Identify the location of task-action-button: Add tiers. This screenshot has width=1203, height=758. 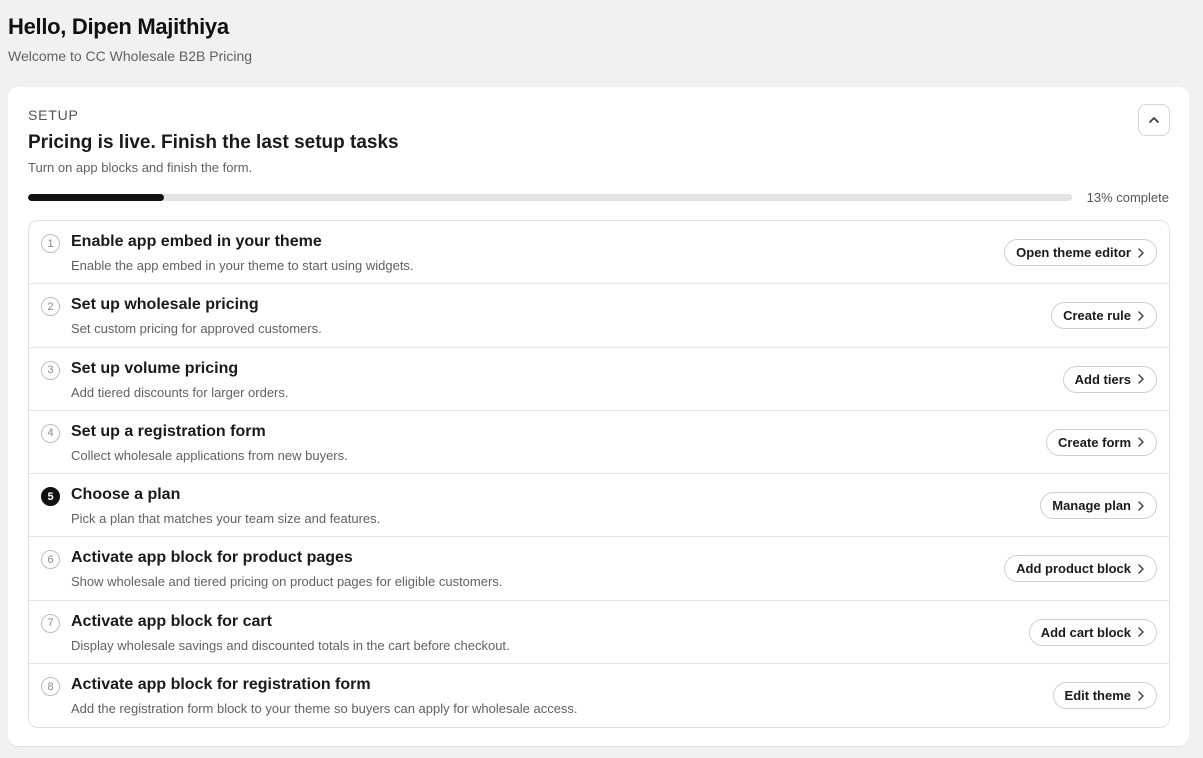
(1109, 379).